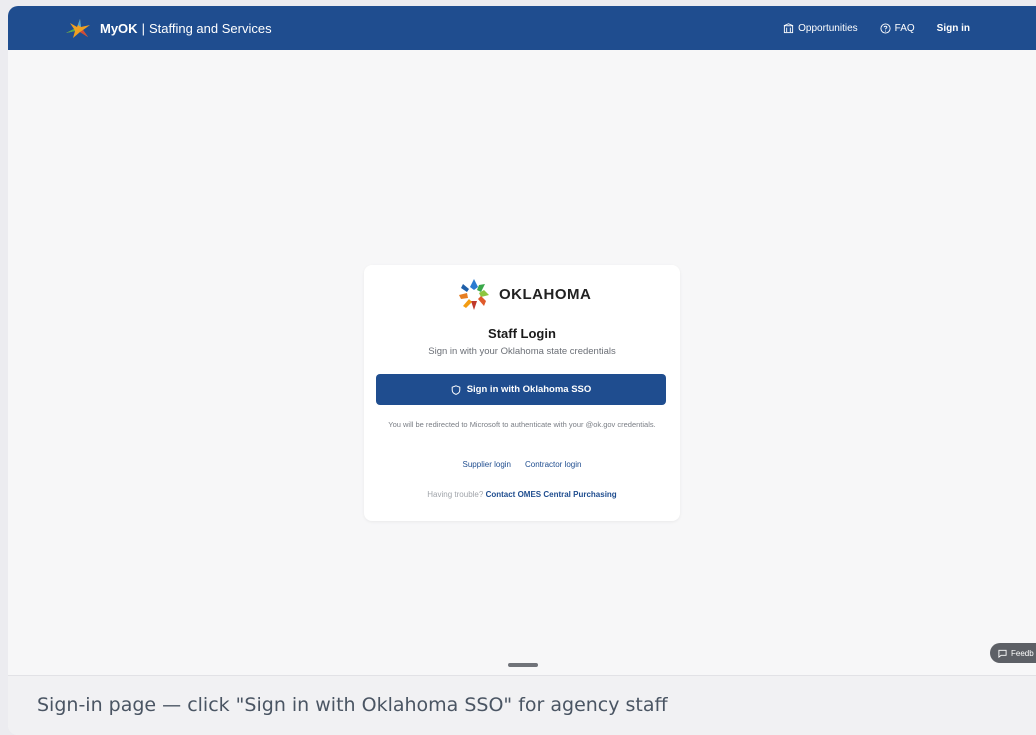 Image resolution: width=1036 pixels, height=735 pixels. I want to click on scroll-handle, so click(523, 665).